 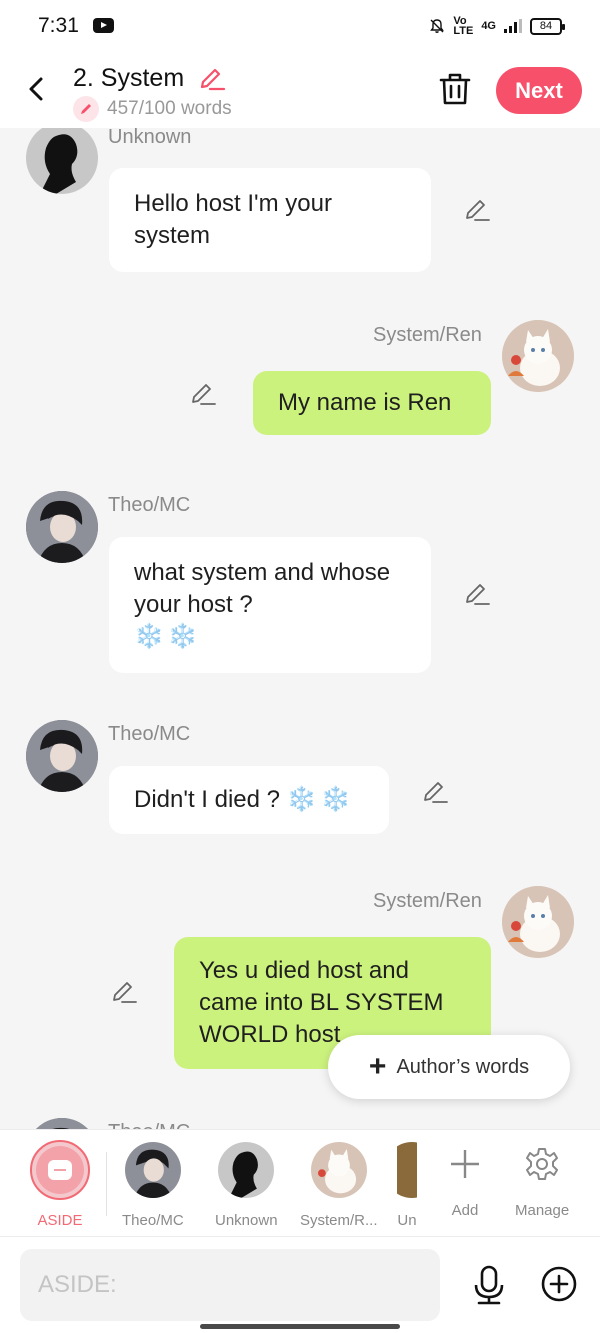 What do you see at coordinates (106, 1184) in the screenshot?
I see `divider` at bounding box center [106, 1184].